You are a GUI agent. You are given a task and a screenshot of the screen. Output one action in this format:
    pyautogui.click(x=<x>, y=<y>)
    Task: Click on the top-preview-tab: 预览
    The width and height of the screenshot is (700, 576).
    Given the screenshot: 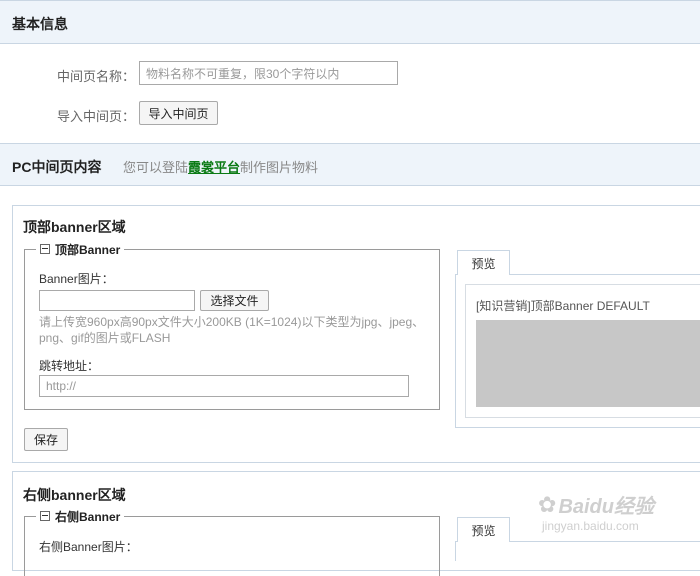 What is the action you would take?
    pyautogui.click(x=483, y=262)
    